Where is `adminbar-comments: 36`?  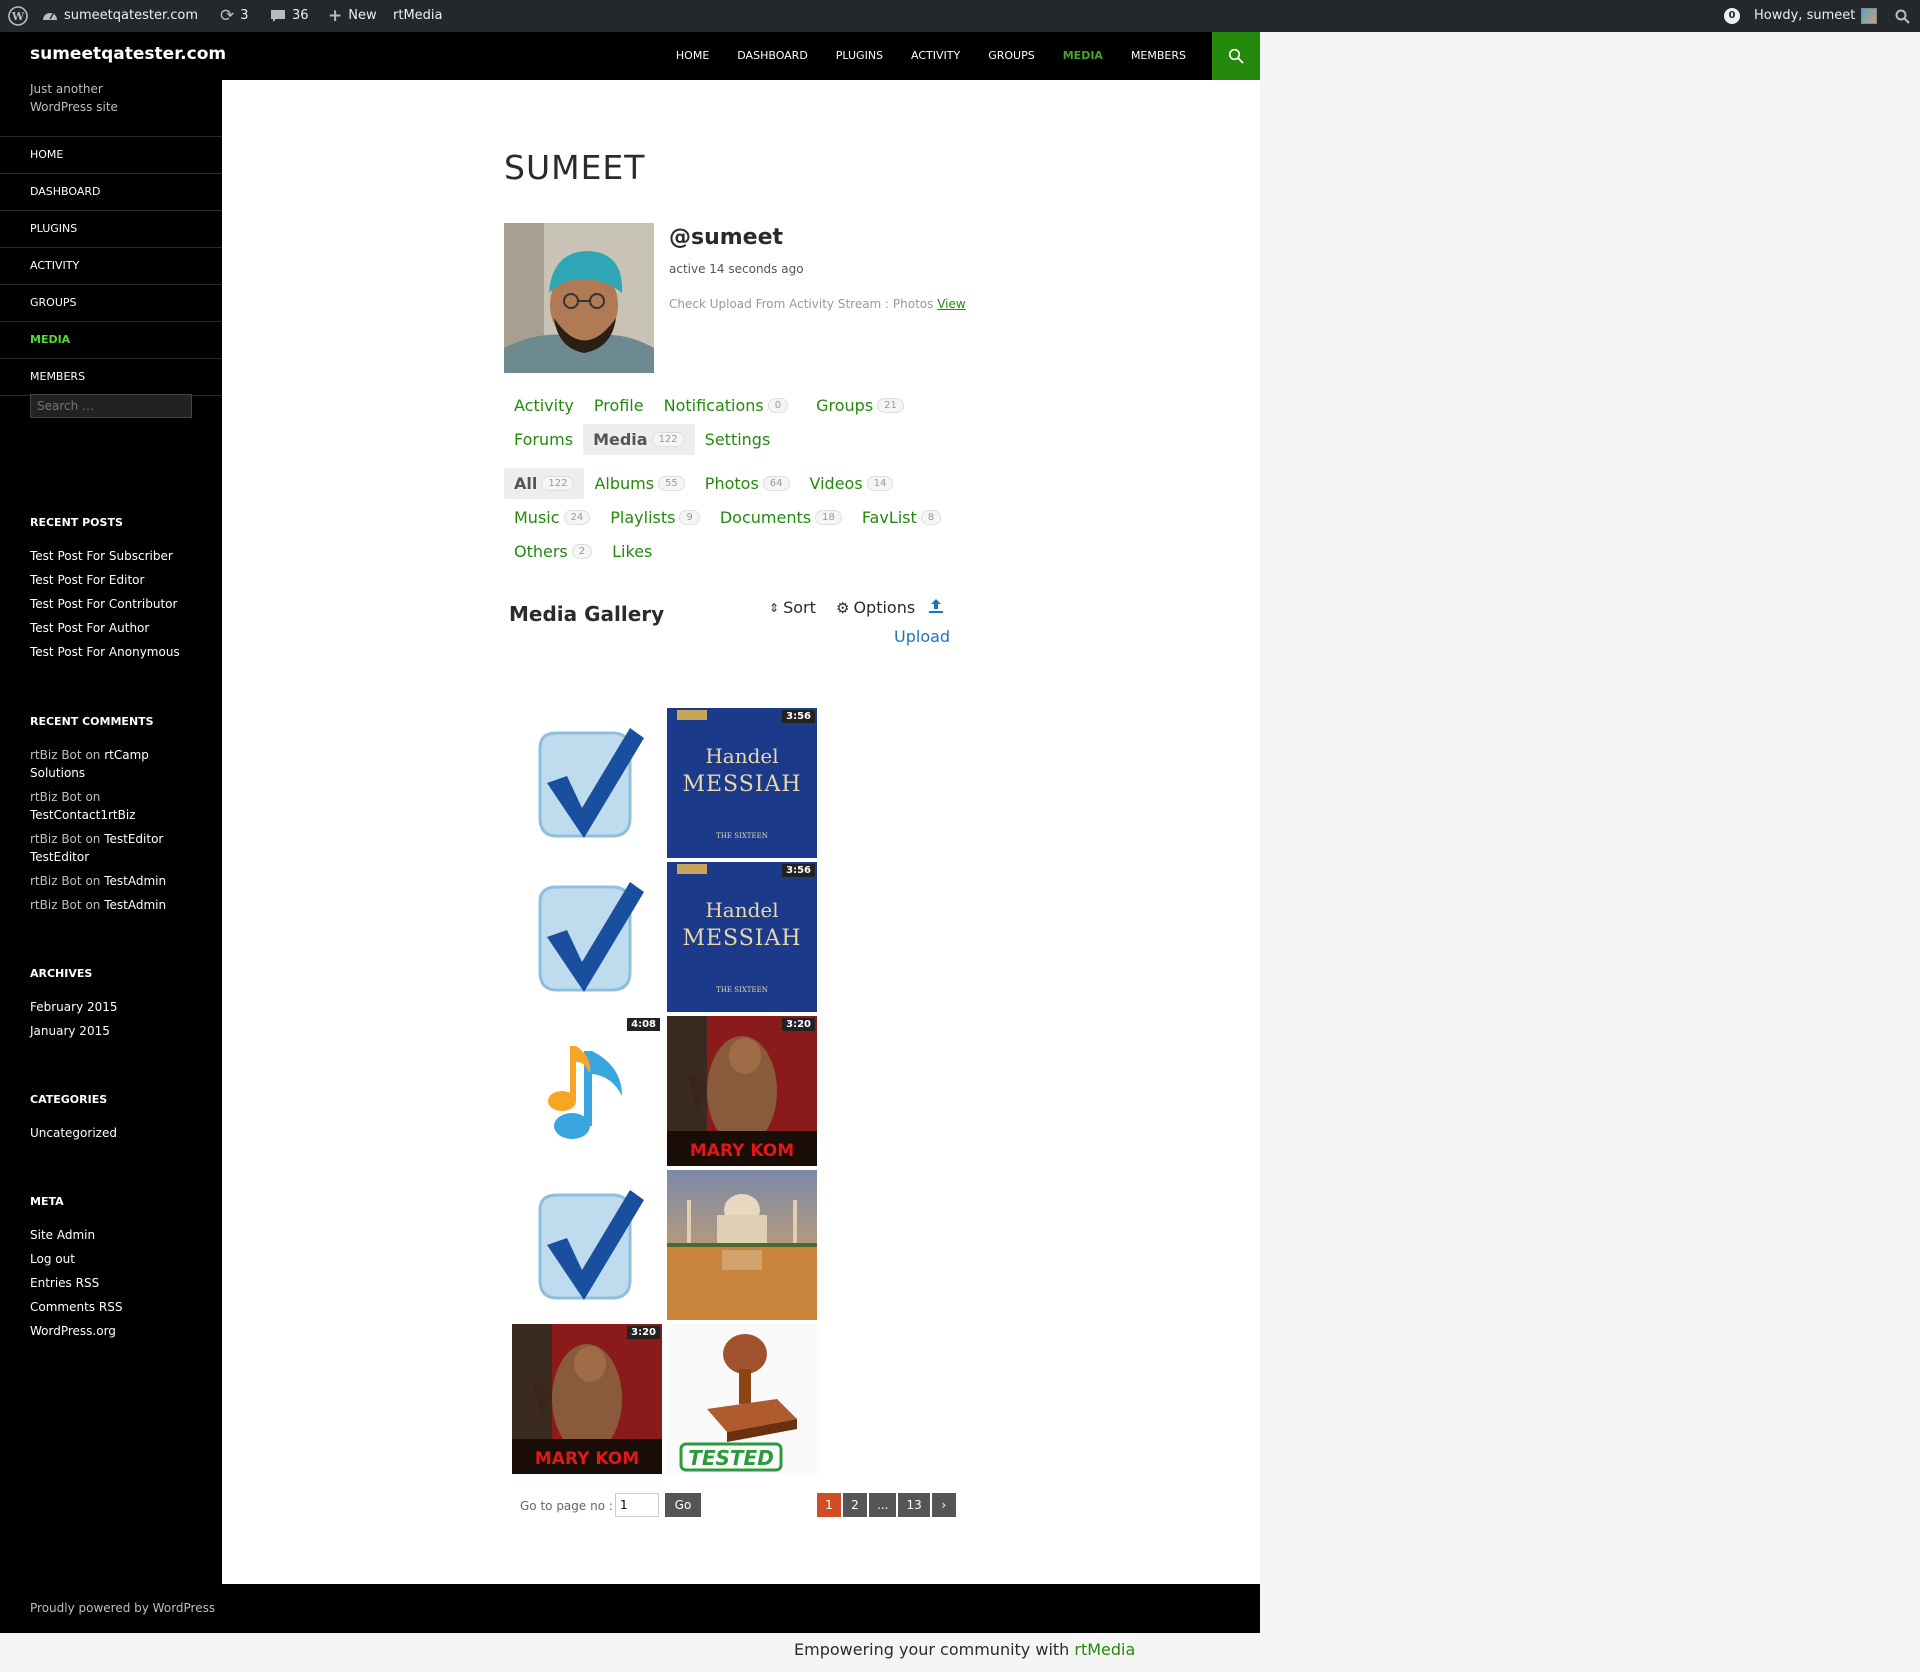
adminbar-comments: 36 is located at coordinates (289, 16).